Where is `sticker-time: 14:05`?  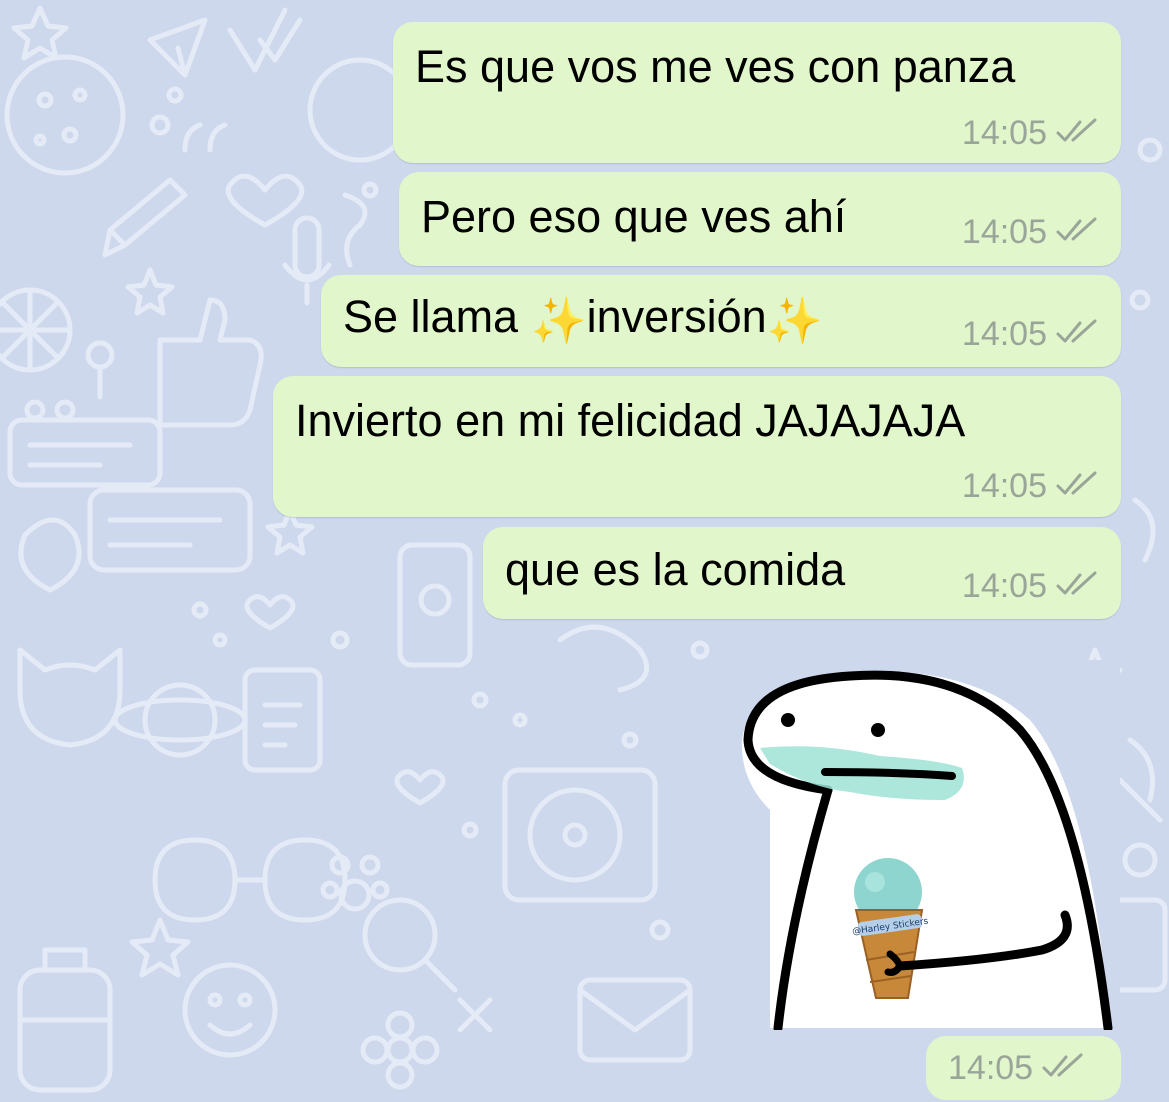 sticker-time: 14:05 is located at coordinates (991, 1068).